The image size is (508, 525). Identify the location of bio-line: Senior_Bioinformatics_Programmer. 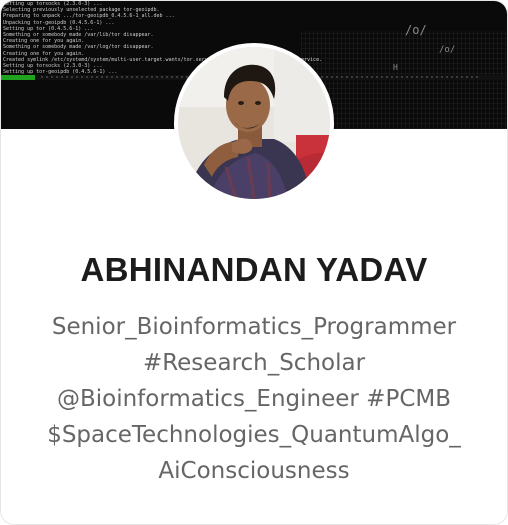
(254, 327).